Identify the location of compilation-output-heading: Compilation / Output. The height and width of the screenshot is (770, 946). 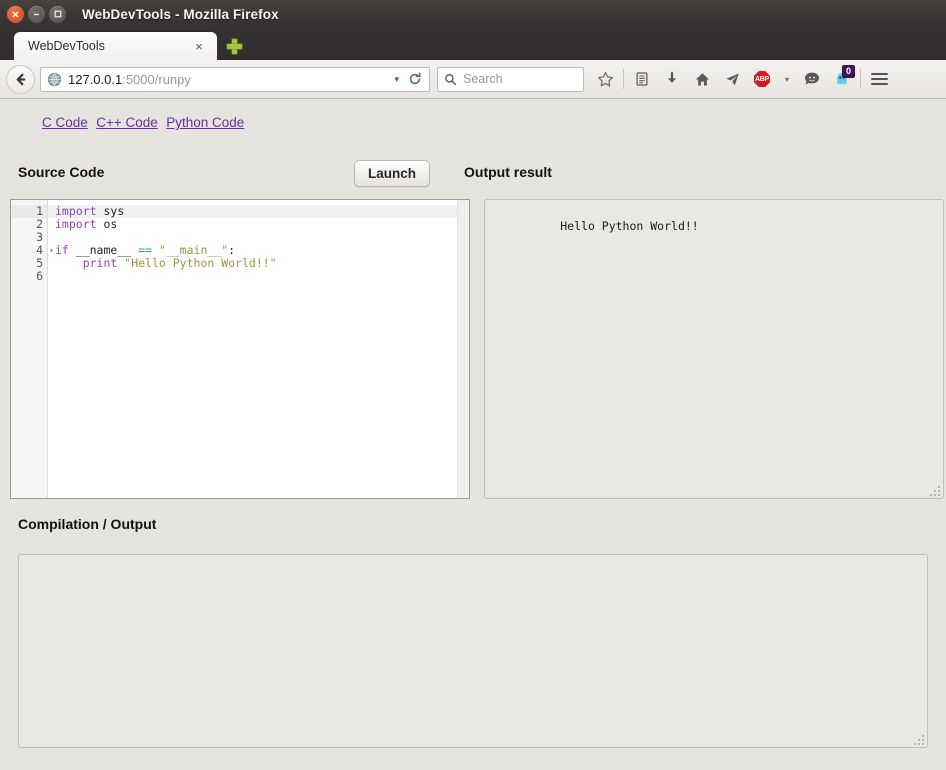
(87, 524).